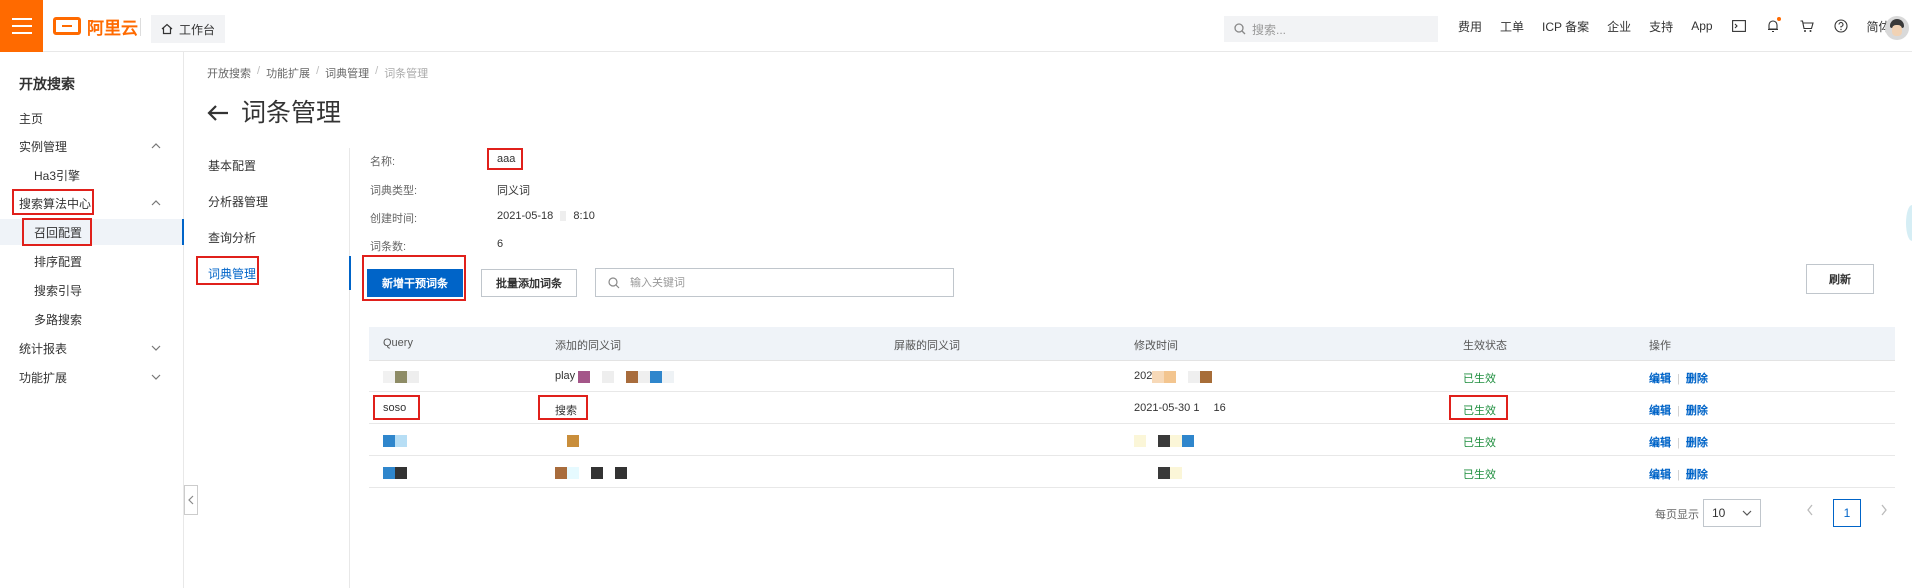 The width and height of the screenshot is (1912, 588). I want to click on sidebar-item-recall-config: 召回配置, so click(92, 232).